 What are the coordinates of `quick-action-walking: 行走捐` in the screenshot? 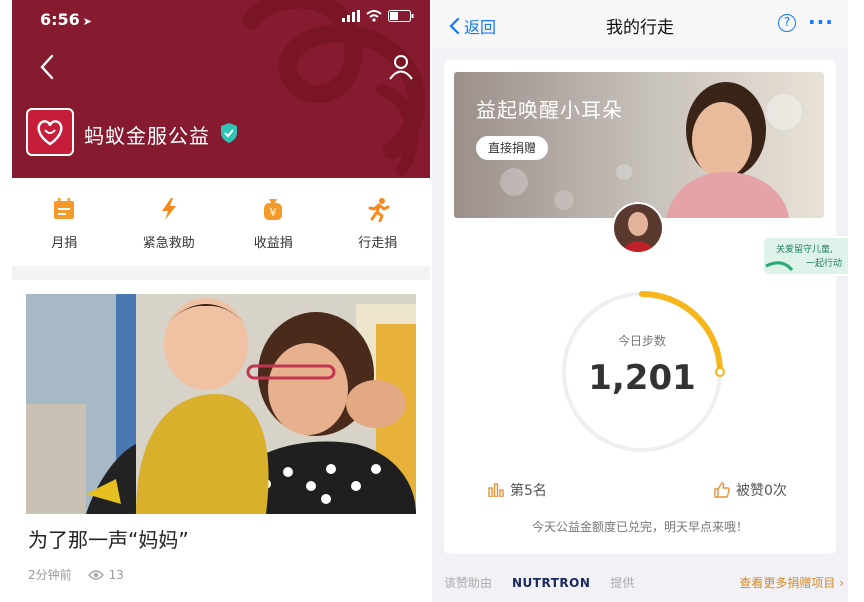 It's located at (378, 222).